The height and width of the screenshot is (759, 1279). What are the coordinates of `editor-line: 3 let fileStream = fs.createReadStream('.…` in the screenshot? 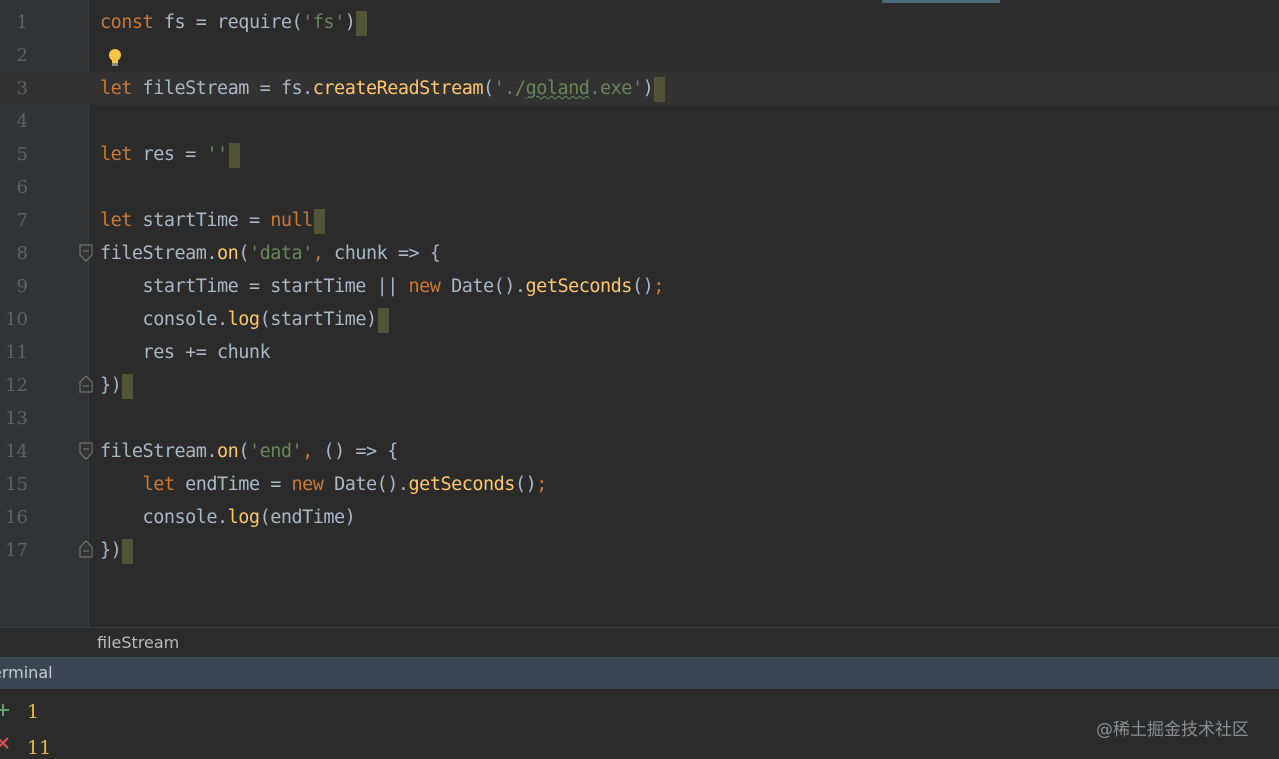 It's located at (639, 88).